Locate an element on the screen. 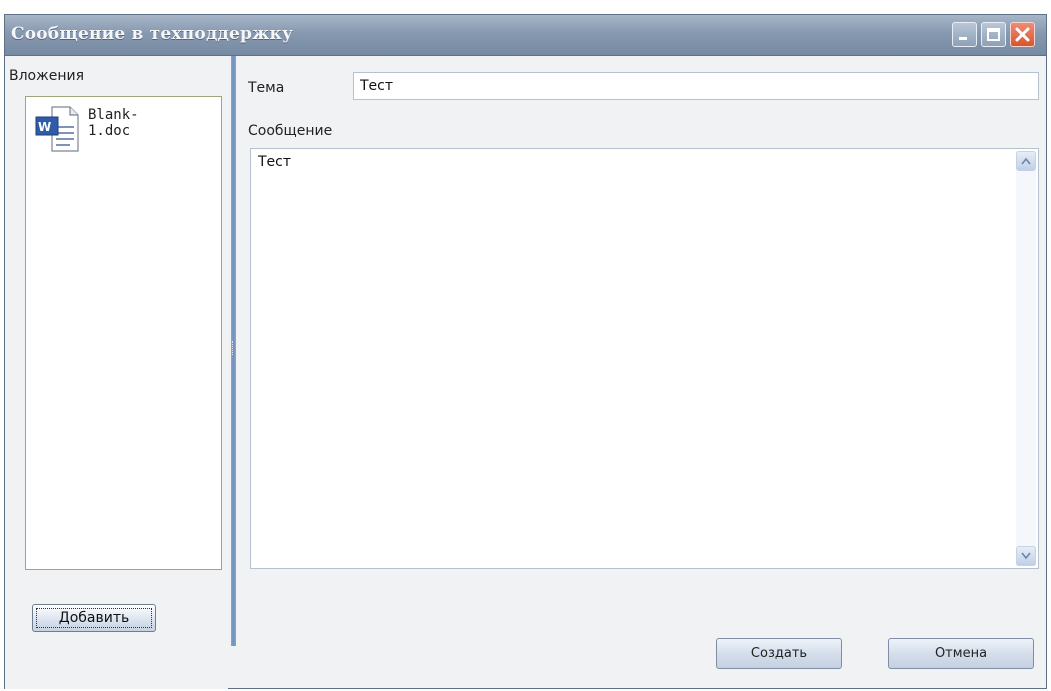 Image resolution: width=1051 pixels, height=691 pixels. message-scrollbar is located at coordinates (1026, 358).